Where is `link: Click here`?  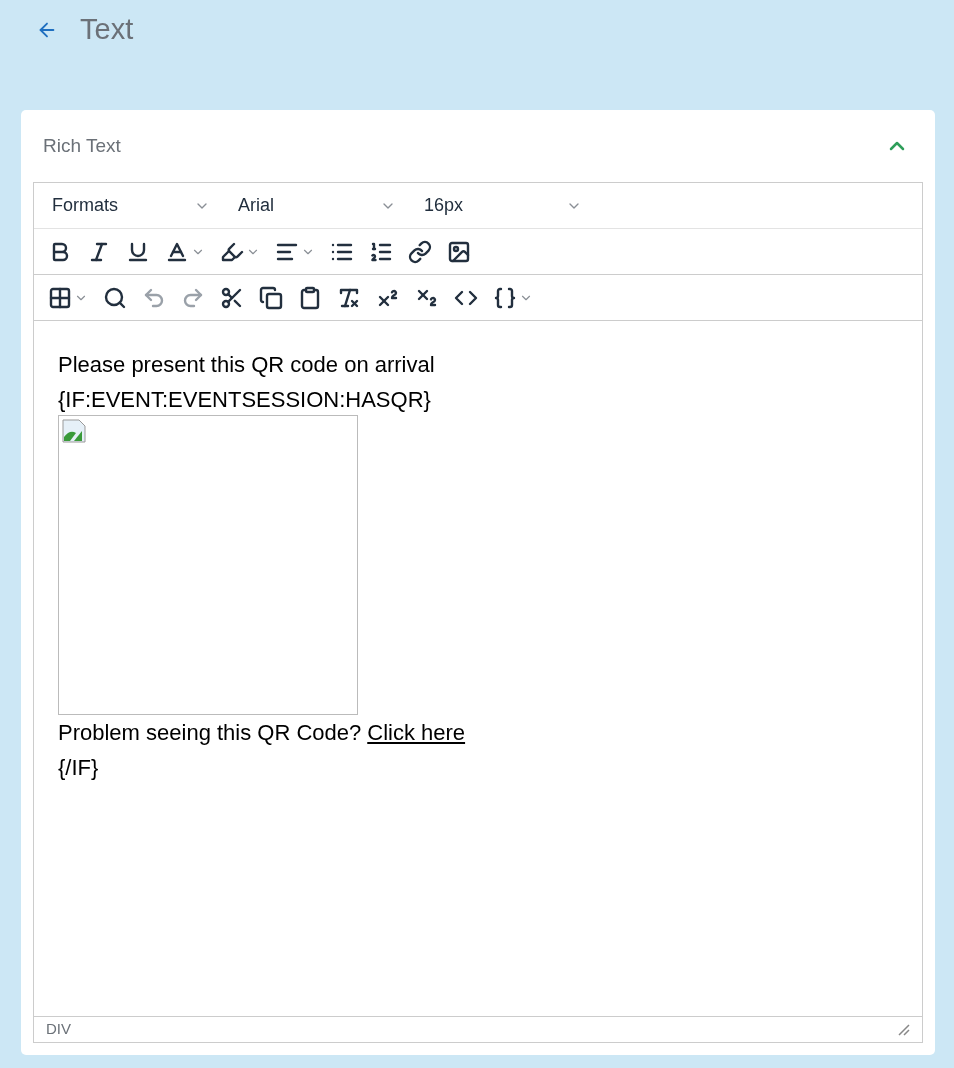 link: Click here is located at coordinates (416, 732).